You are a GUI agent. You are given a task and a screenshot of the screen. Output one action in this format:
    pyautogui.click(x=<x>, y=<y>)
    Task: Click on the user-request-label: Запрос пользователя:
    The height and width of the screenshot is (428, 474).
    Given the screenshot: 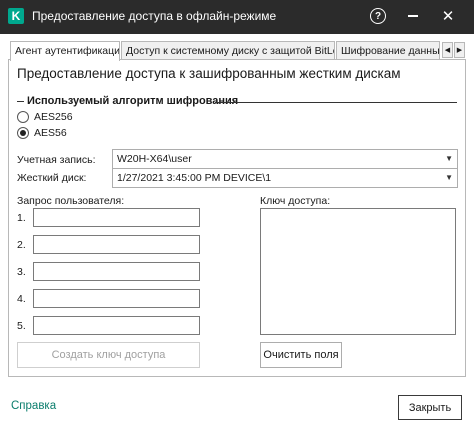 What is the action you would take?
    pyautogui.click(x=71, y=201)
    